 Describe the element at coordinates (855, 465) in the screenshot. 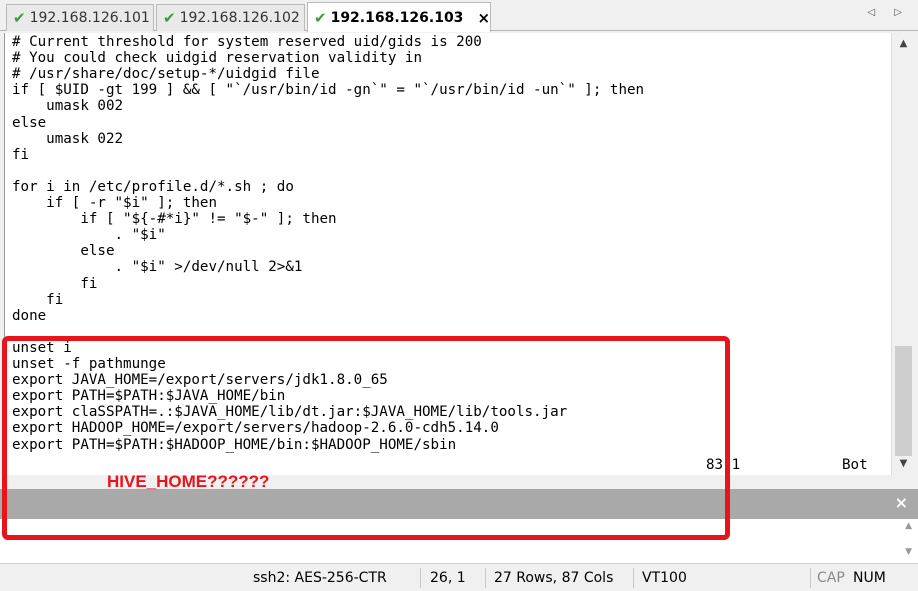

I see `vim-scroll-indicator: Bot` at that location.